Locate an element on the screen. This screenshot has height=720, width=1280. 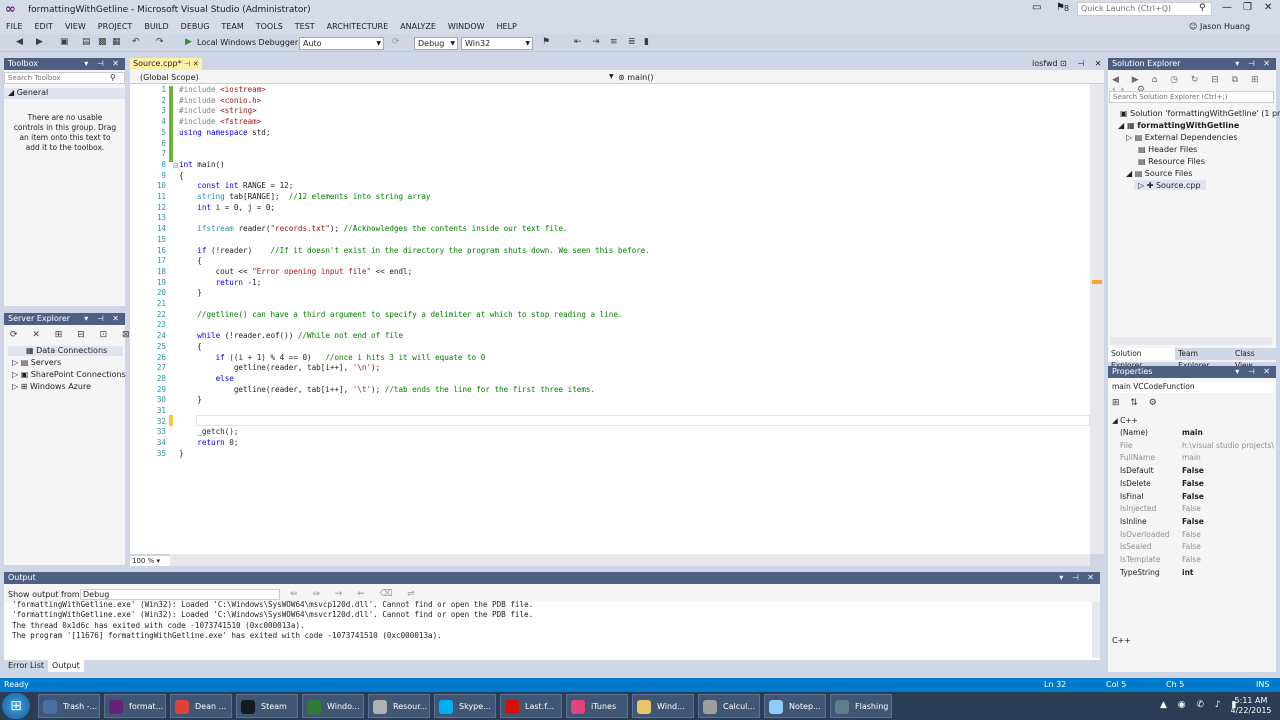
code-line: { is located at coordinates (190, 347).